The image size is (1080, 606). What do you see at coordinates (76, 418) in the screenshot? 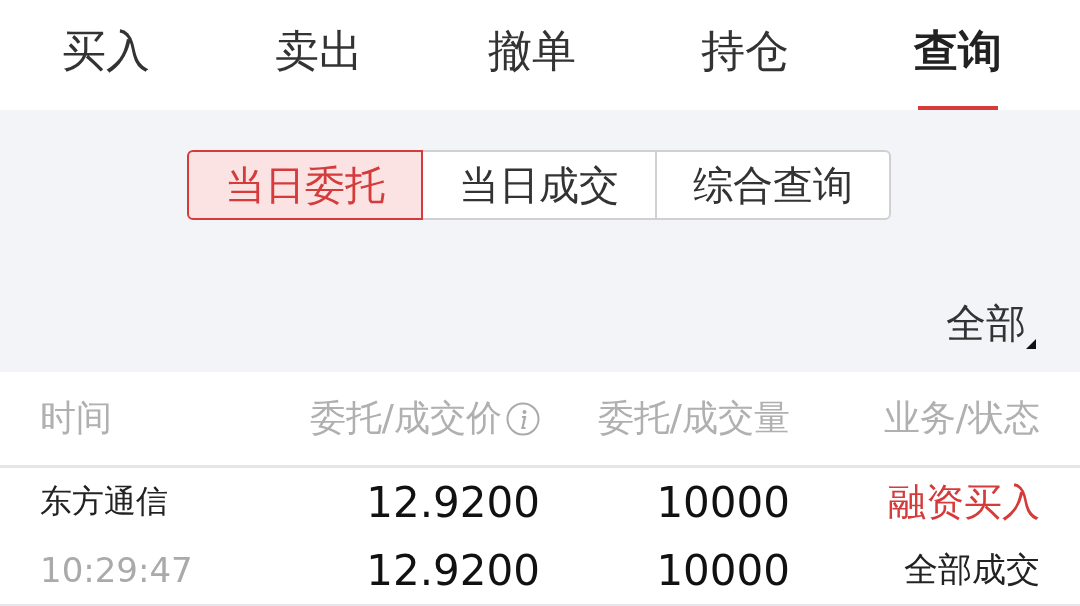
I see `column-header: 时间` at bounding box center [76, 418].